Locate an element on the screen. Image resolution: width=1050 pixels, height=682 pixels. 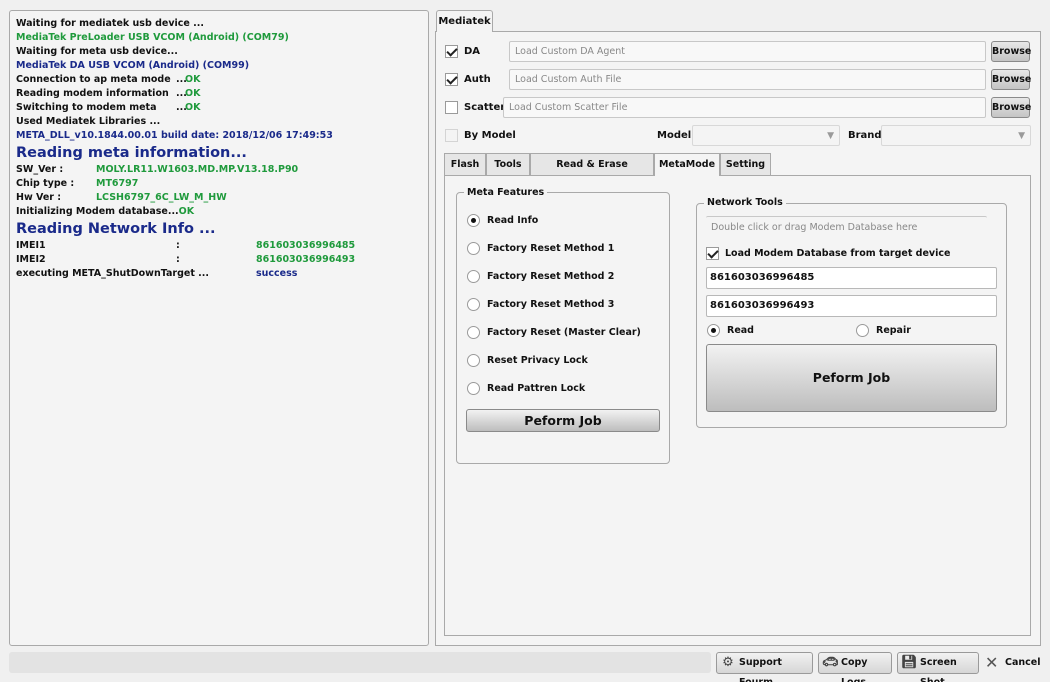
log-text: Switching to modem meta is located at coordinates (86, 107).